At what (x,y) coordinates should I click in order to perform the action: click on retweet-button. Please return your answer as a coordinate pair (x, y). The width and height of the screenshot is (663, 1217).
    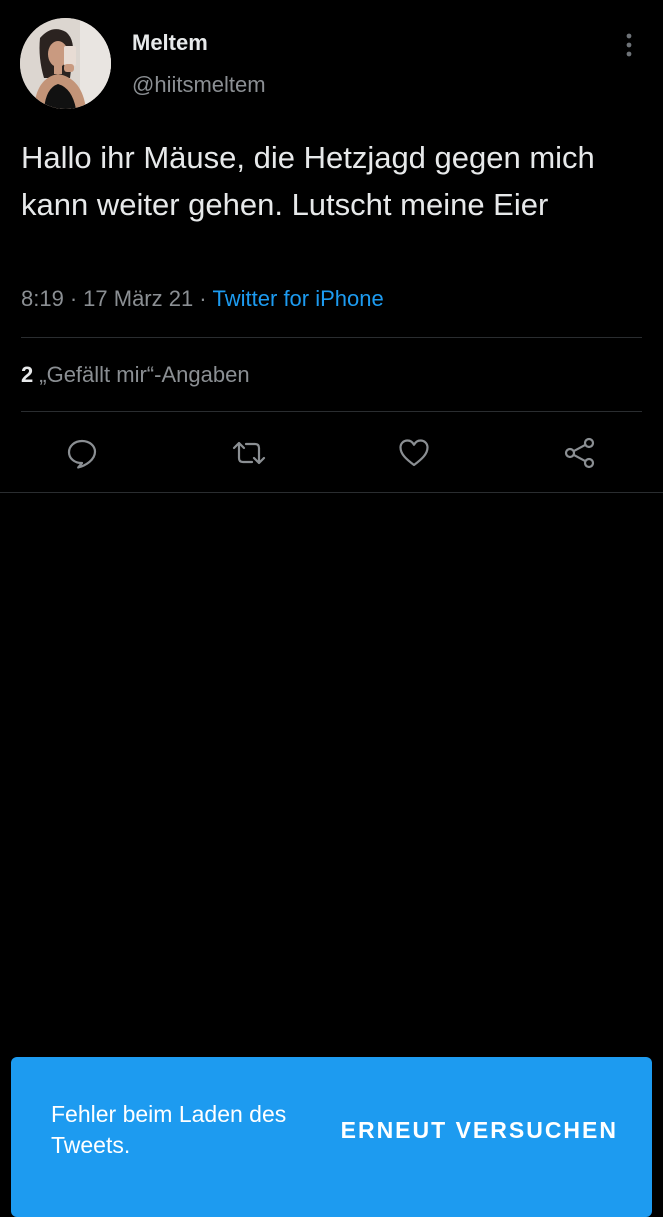
    Looking at the image, I should click on (249, 453).